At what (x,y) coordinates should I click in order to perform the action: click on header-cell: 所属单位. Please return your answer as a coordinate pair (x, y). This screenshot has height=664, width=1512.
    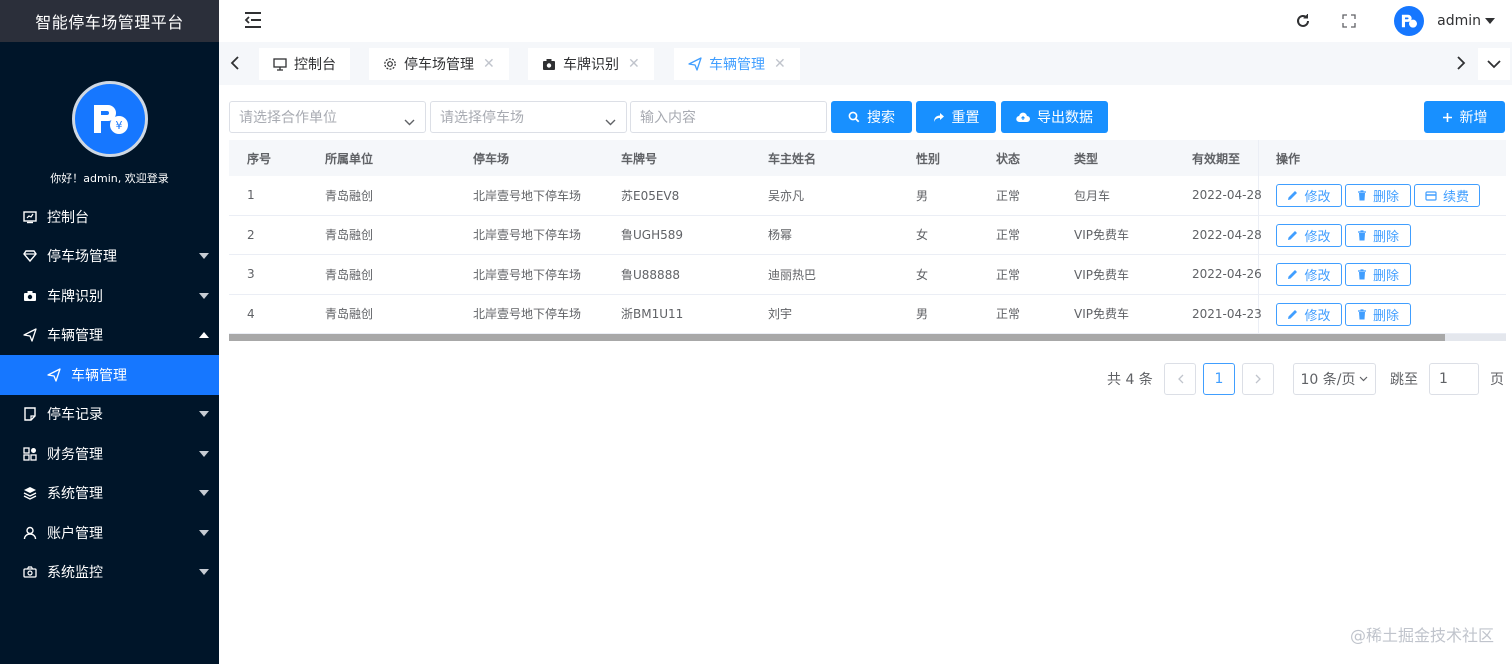
    Looking at the image, I should click on (349, 158).